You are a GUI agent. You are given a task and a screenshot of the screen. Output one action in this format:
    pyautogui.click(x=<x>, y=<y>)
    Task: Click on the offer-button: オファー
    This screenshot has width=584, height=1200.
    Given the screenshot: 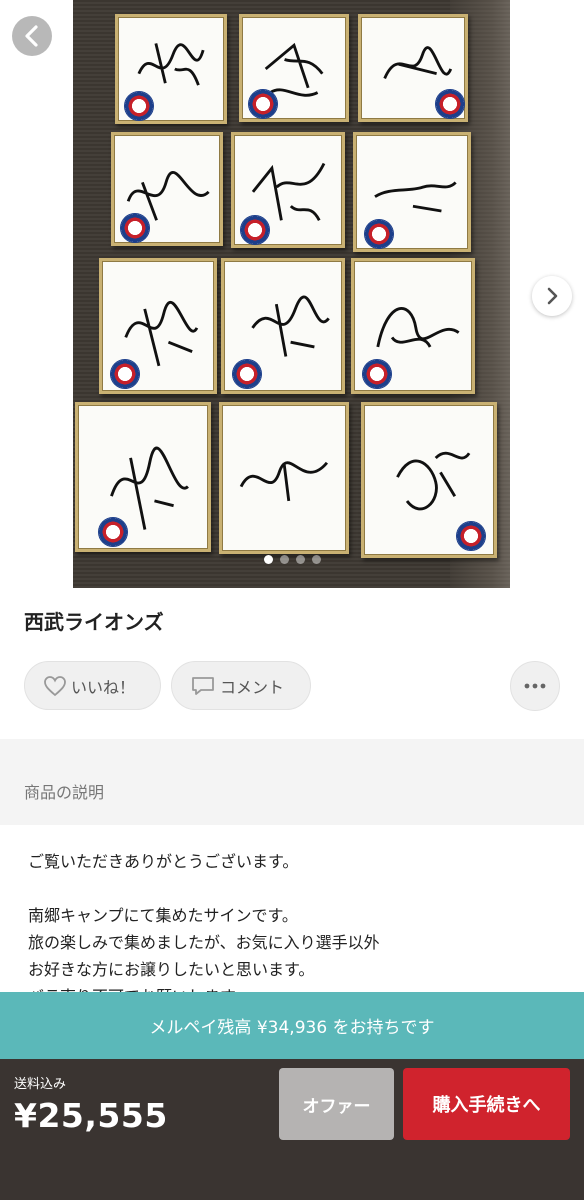 What is the action you would take?
    pyautogui.click(x=336, y=1104)
    